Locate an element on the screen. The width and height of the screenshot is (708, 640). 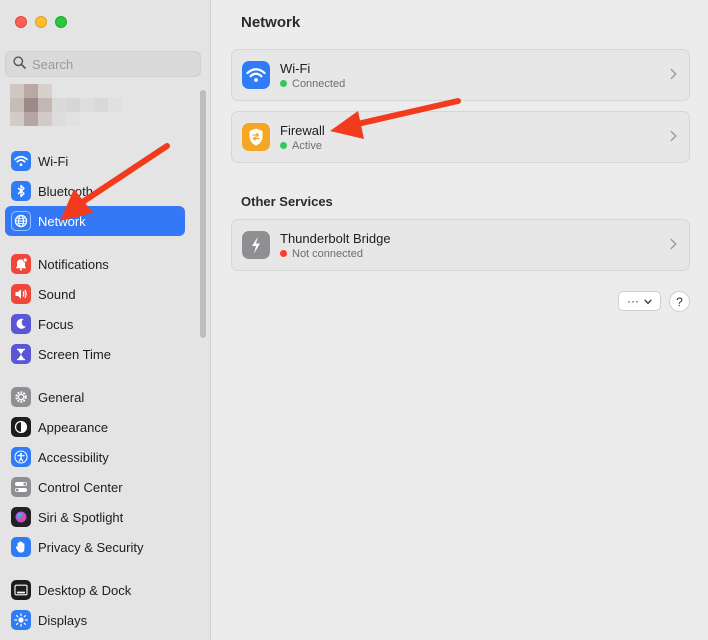
speaker-icon is located at coordinates (21, 294).